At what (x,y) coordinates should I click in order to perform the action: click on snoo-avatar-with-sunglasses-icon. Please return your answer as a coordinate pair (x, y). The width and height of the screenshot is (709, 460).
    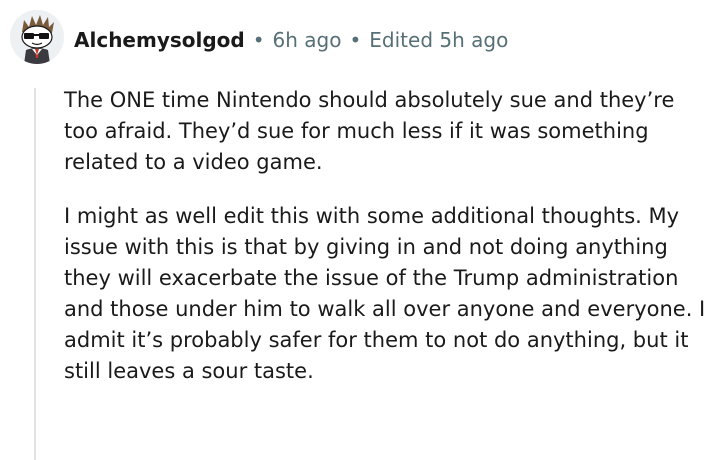
    Looking at the image, I should click on (37, 37).